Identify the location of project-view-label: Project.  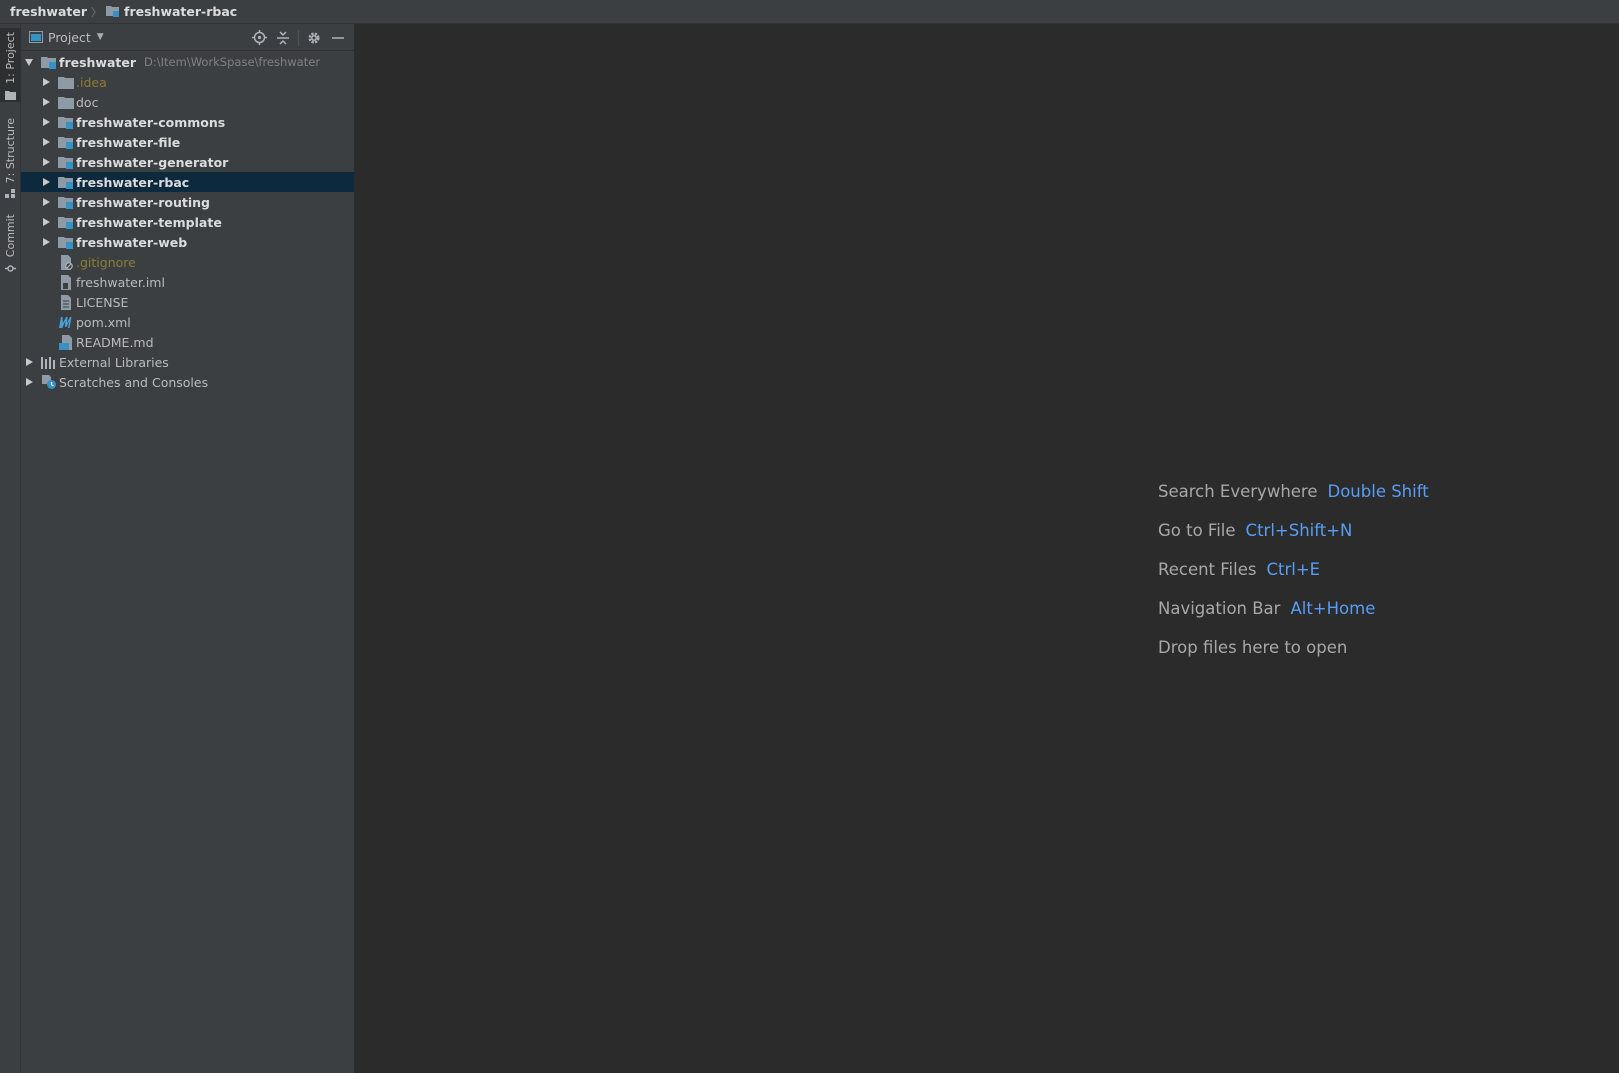
(69, 37).